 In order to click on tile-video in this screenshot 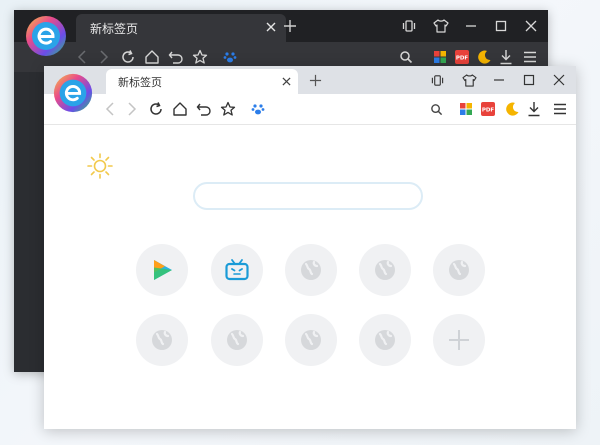, I will do `click(162, 270)`.